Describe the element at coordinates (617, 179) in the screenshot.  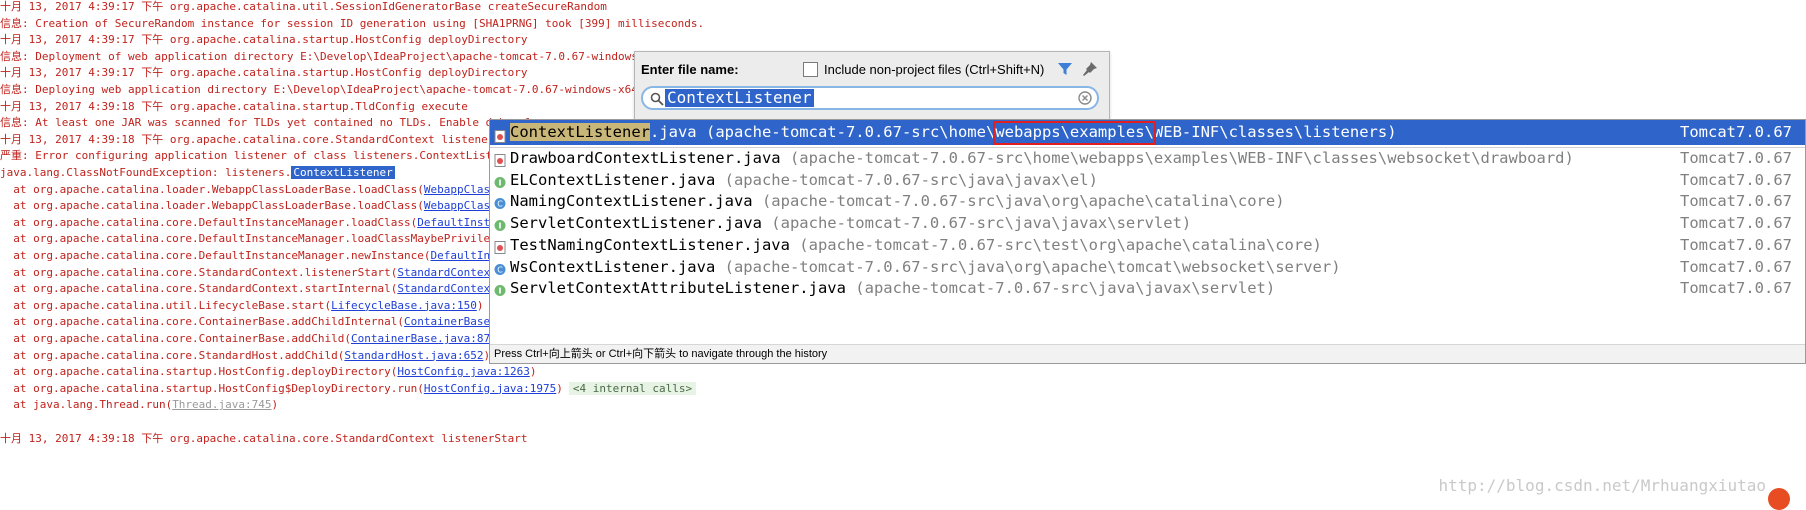
I see `result-name: ELContextListener.java` at that location.